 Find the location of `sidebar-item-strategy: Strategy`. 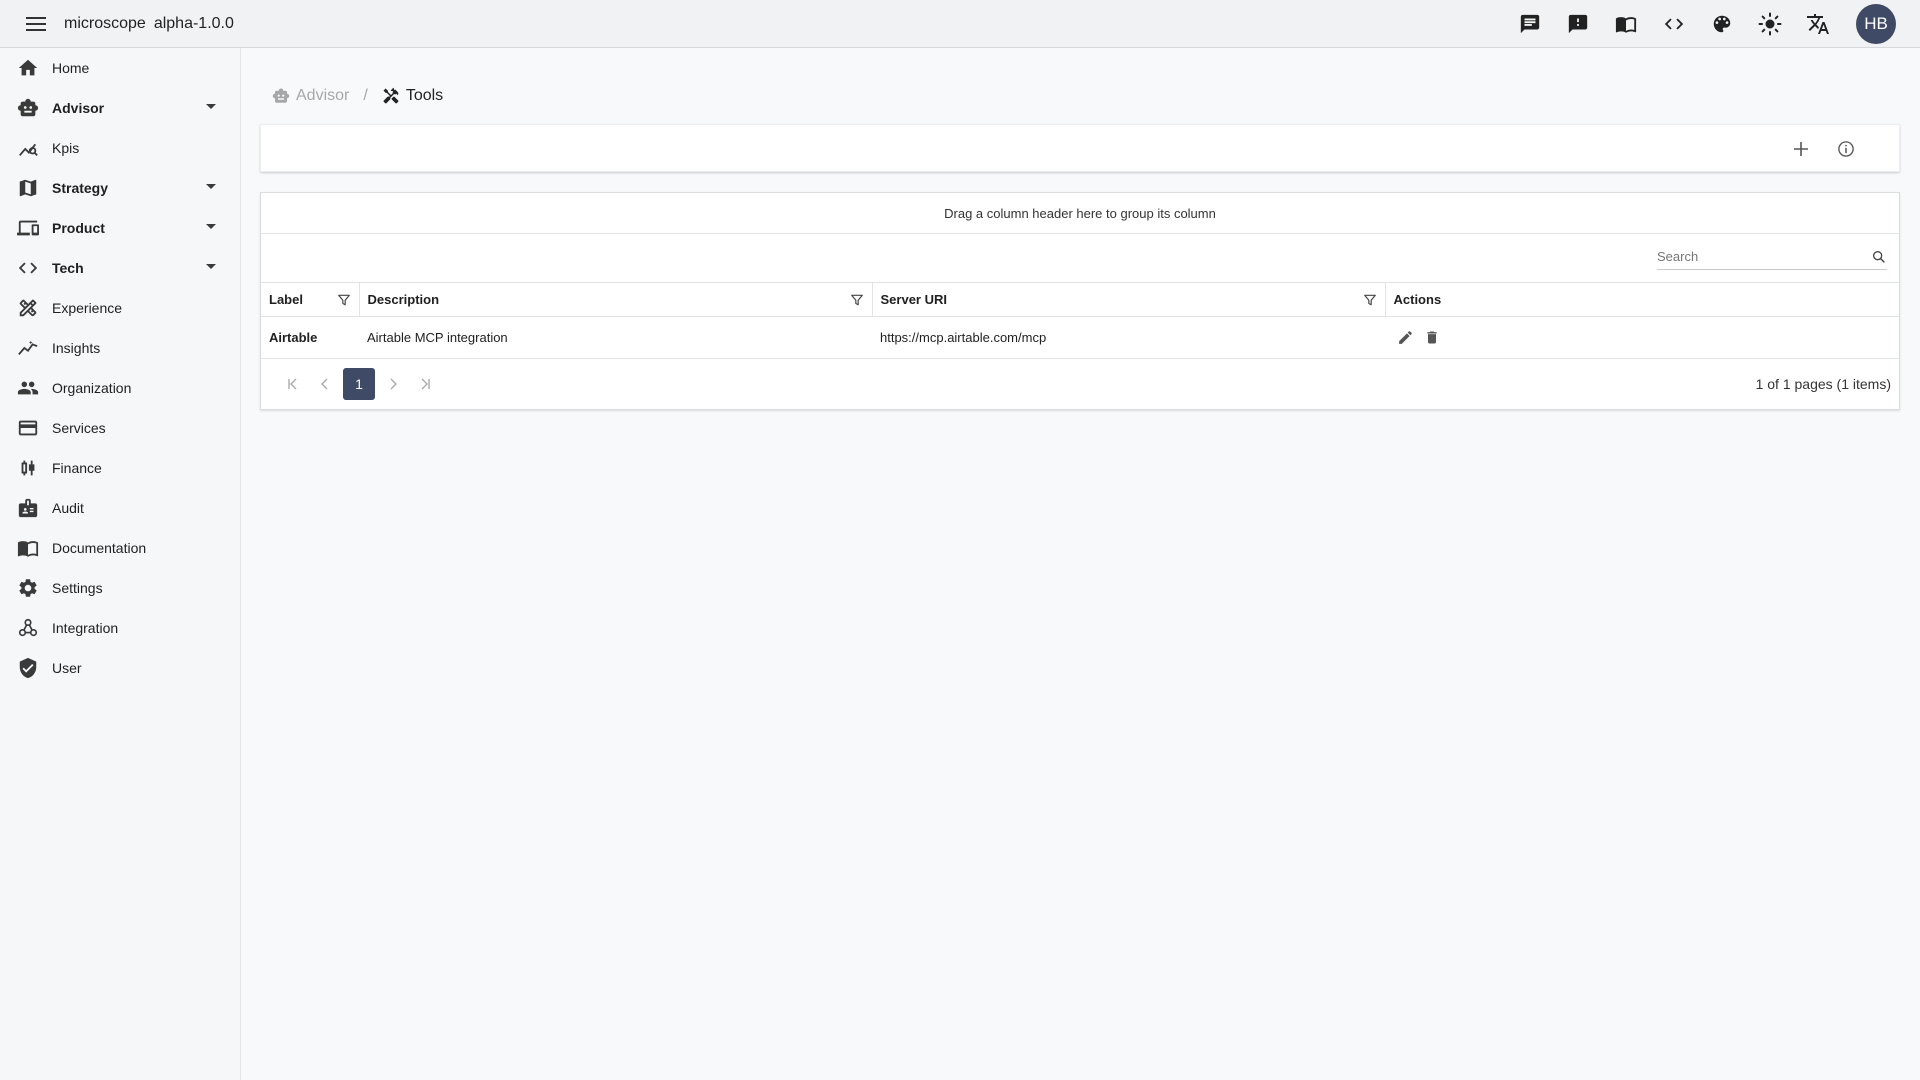

sidebar-item-strategy: Strategy is located at coordinates (120, 188).